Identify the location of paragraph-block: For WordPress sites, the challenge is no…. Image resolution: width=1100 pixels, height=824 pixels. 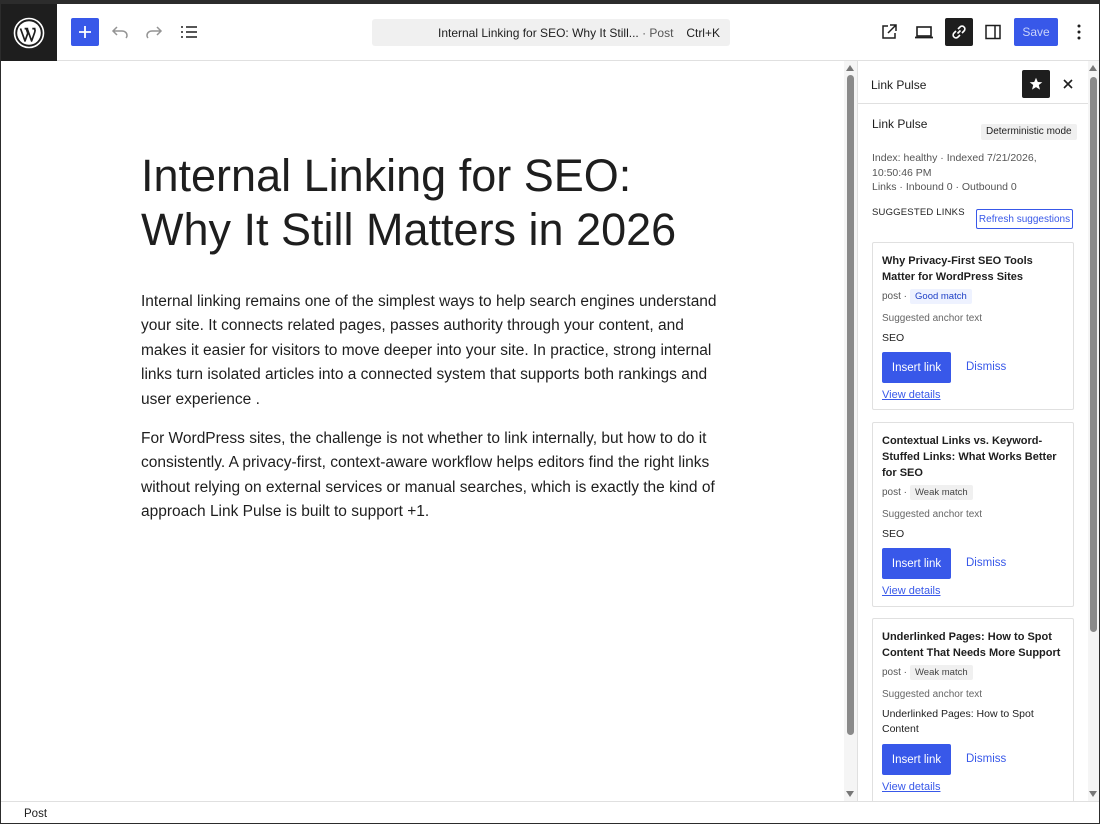
(431, 476).